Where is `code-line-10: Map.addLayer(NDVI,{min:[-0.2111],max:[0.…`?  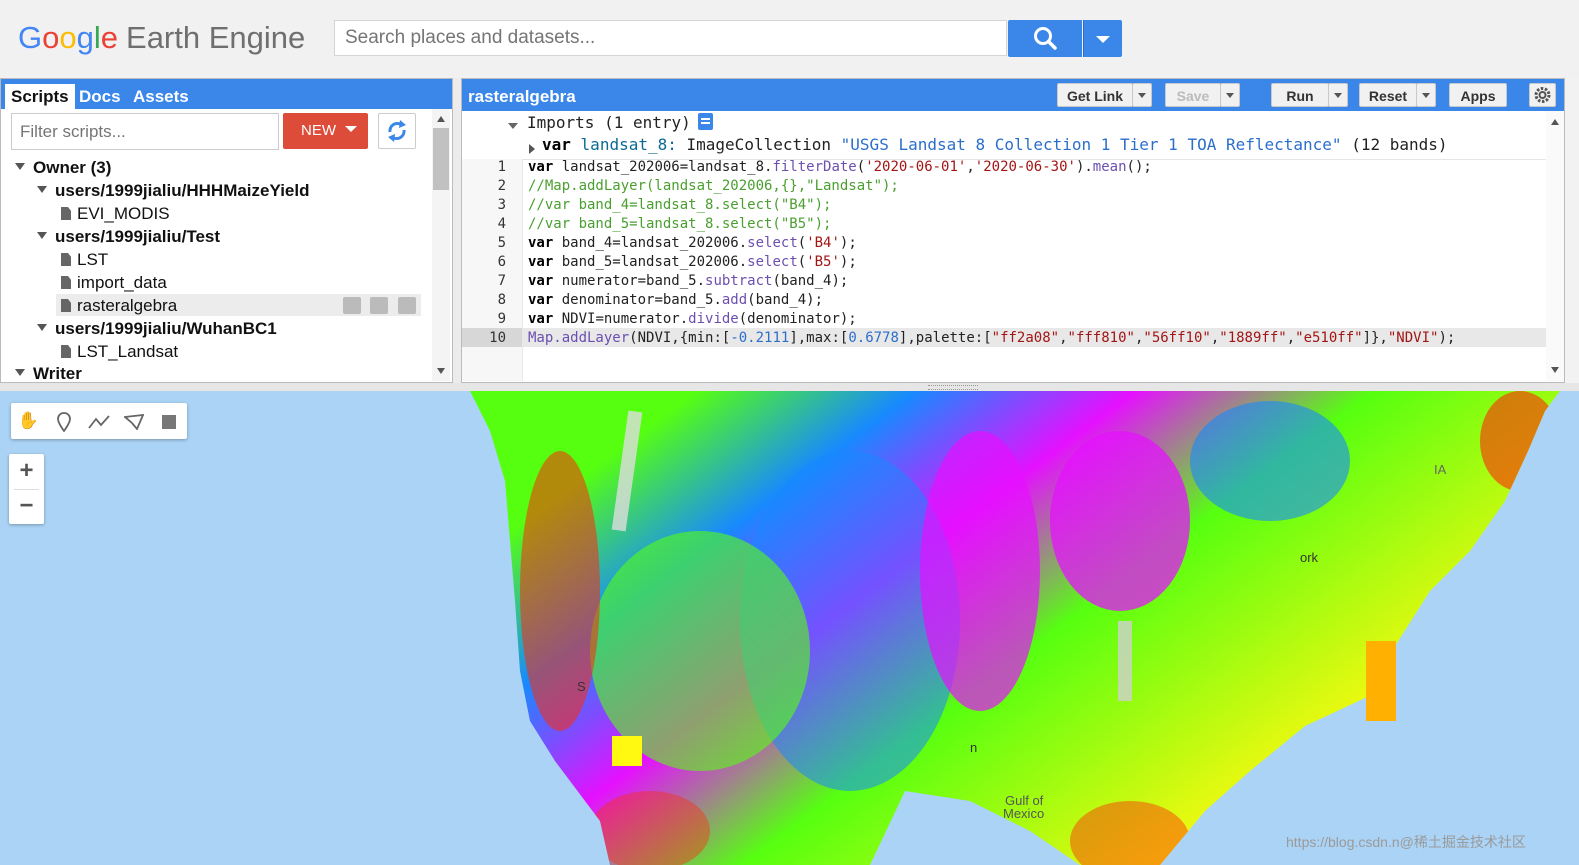 code-line-10: Map.addLayer(NDVI,{min:[-0.2111],max:[0.… is located at coordinates (991, 338).